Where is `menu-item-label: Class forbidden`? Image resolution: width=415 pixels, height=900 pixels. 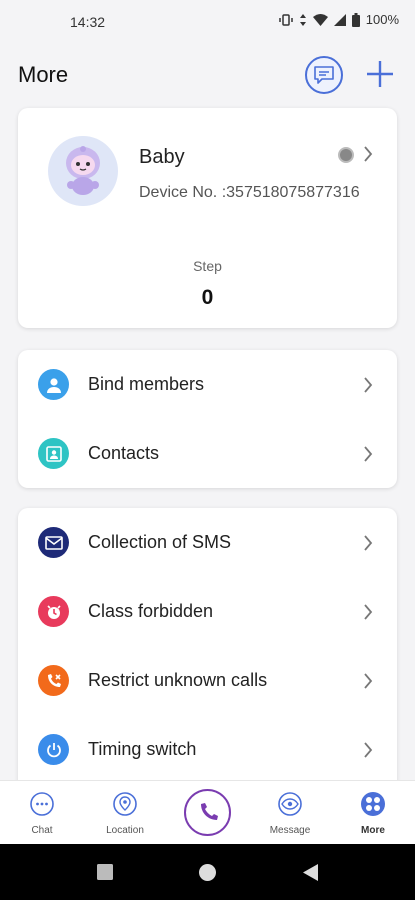 menu-item-label: Class forbidden is located at coordinates (151, 611).